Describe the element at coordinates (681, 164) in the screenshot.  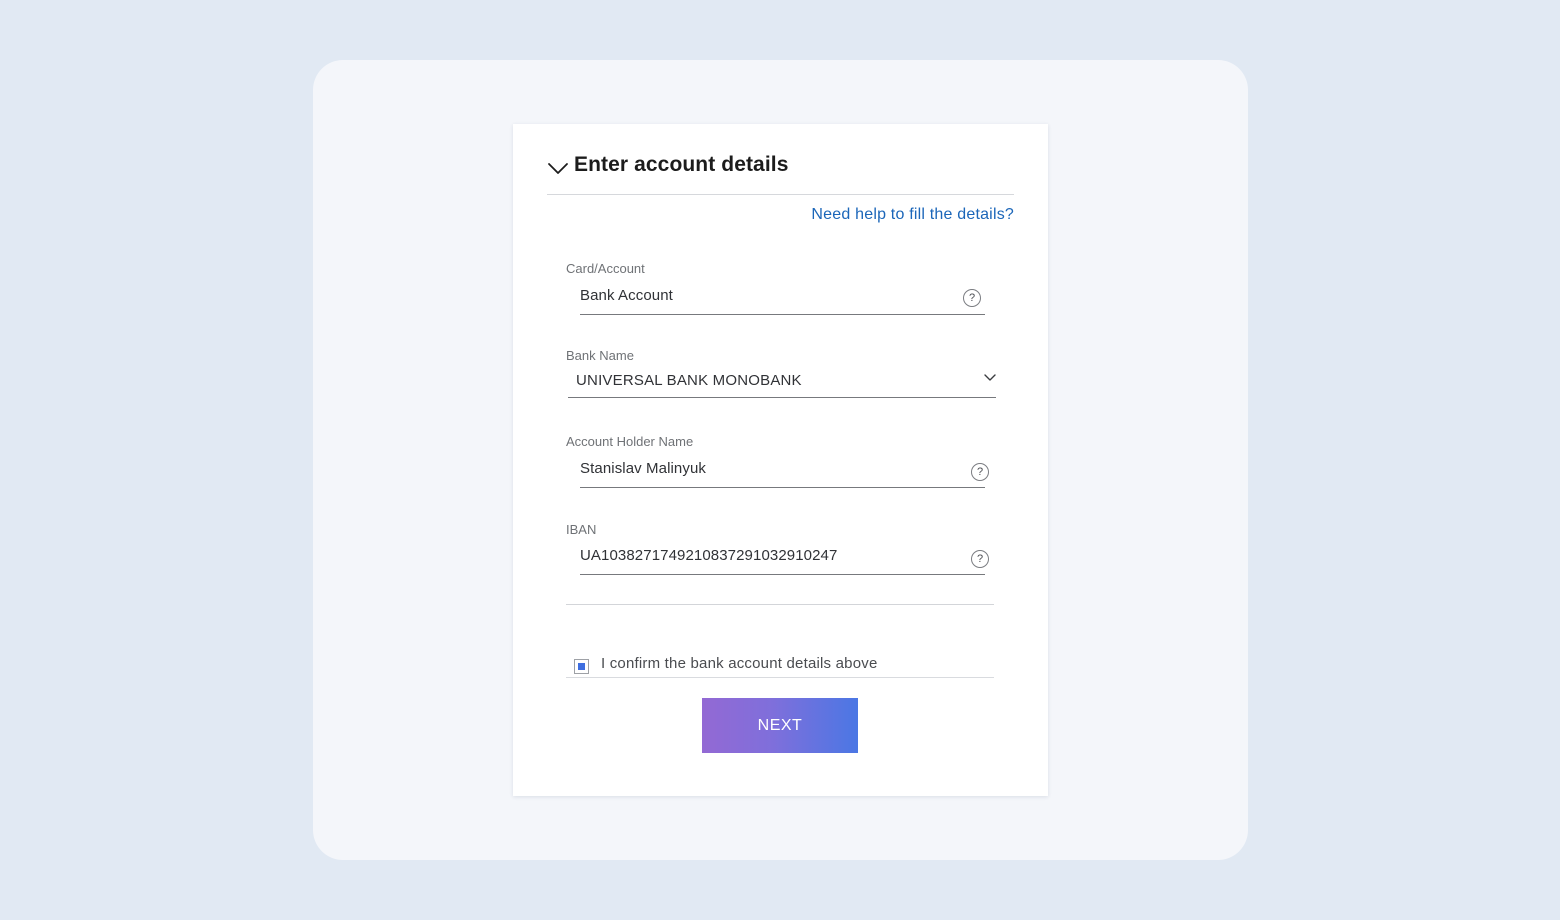
I see `section-title: Enter account details` at that location.